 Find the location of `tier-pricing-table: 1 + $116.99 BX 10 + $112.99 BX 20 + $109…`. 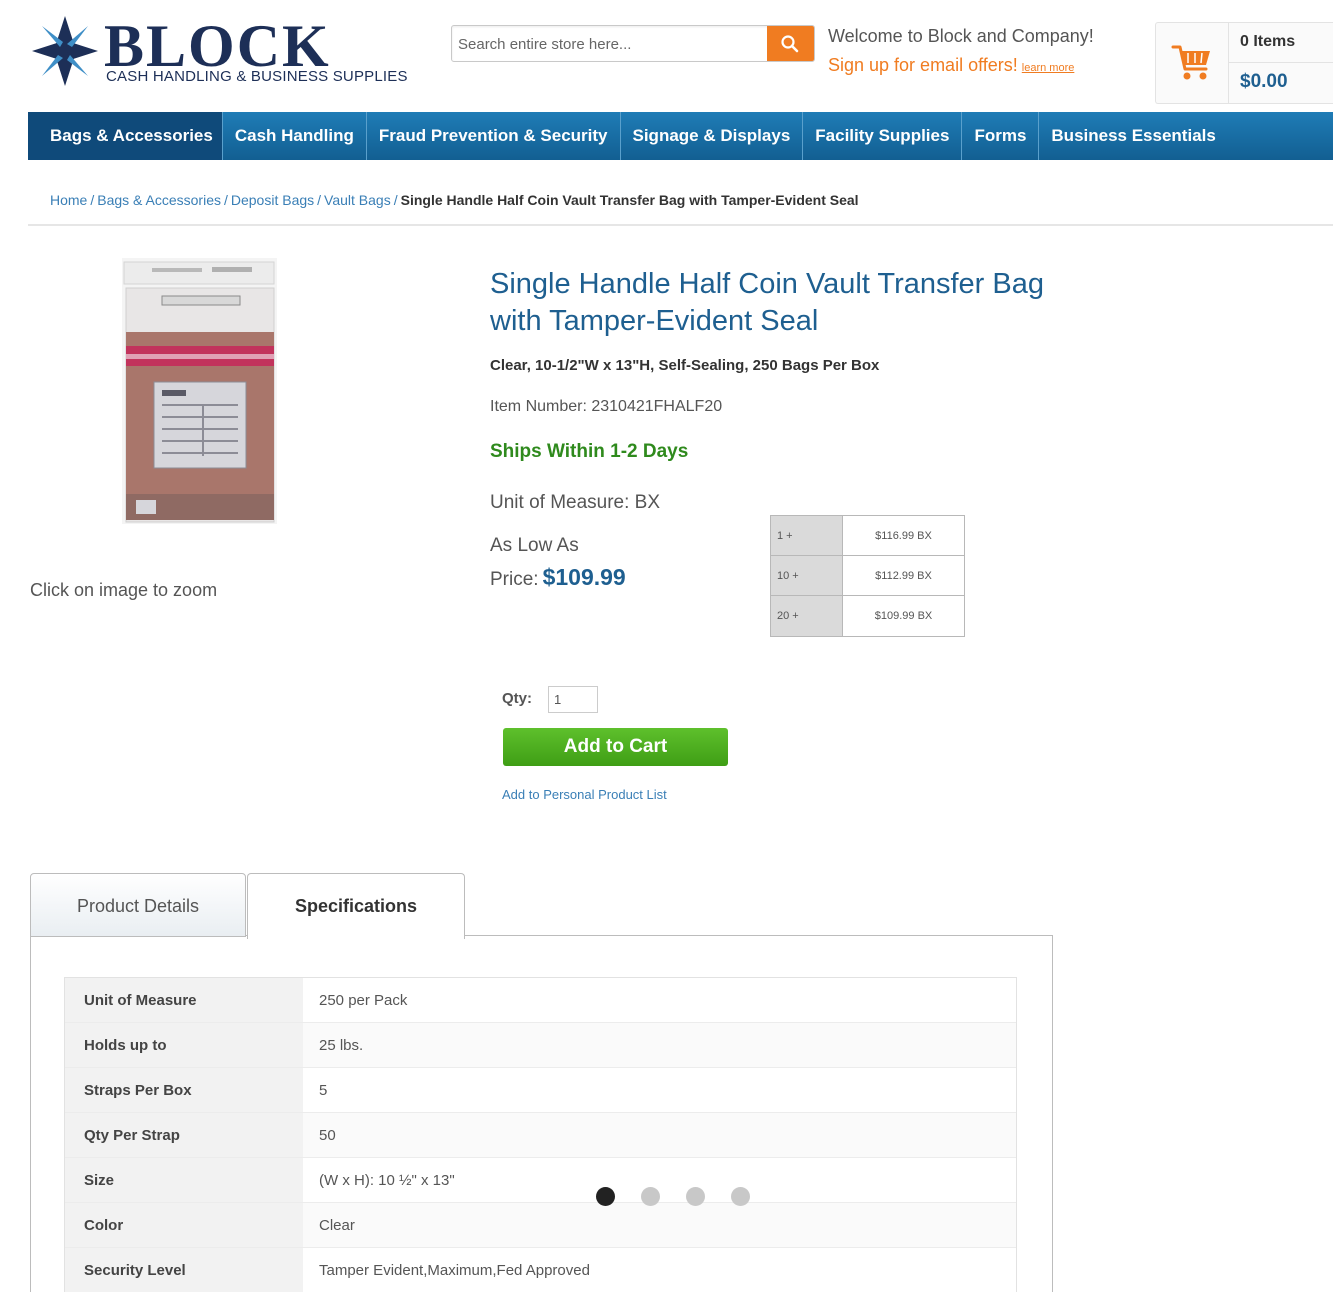

tier-pricing-table: 1 + $116.99 BX 10 + $112.99 BX 20 + $109… is located at coordinates (867, 576).